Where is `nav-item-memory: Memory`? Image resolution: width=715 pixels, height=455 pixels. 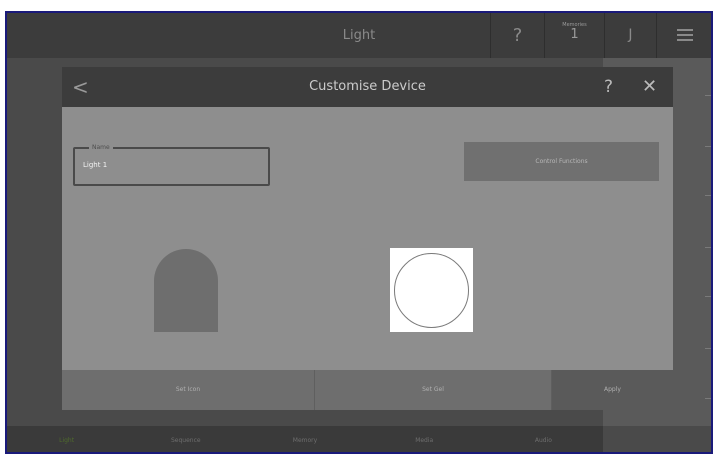
nav-item-memory: Memory is located at coordinates (304, 439).